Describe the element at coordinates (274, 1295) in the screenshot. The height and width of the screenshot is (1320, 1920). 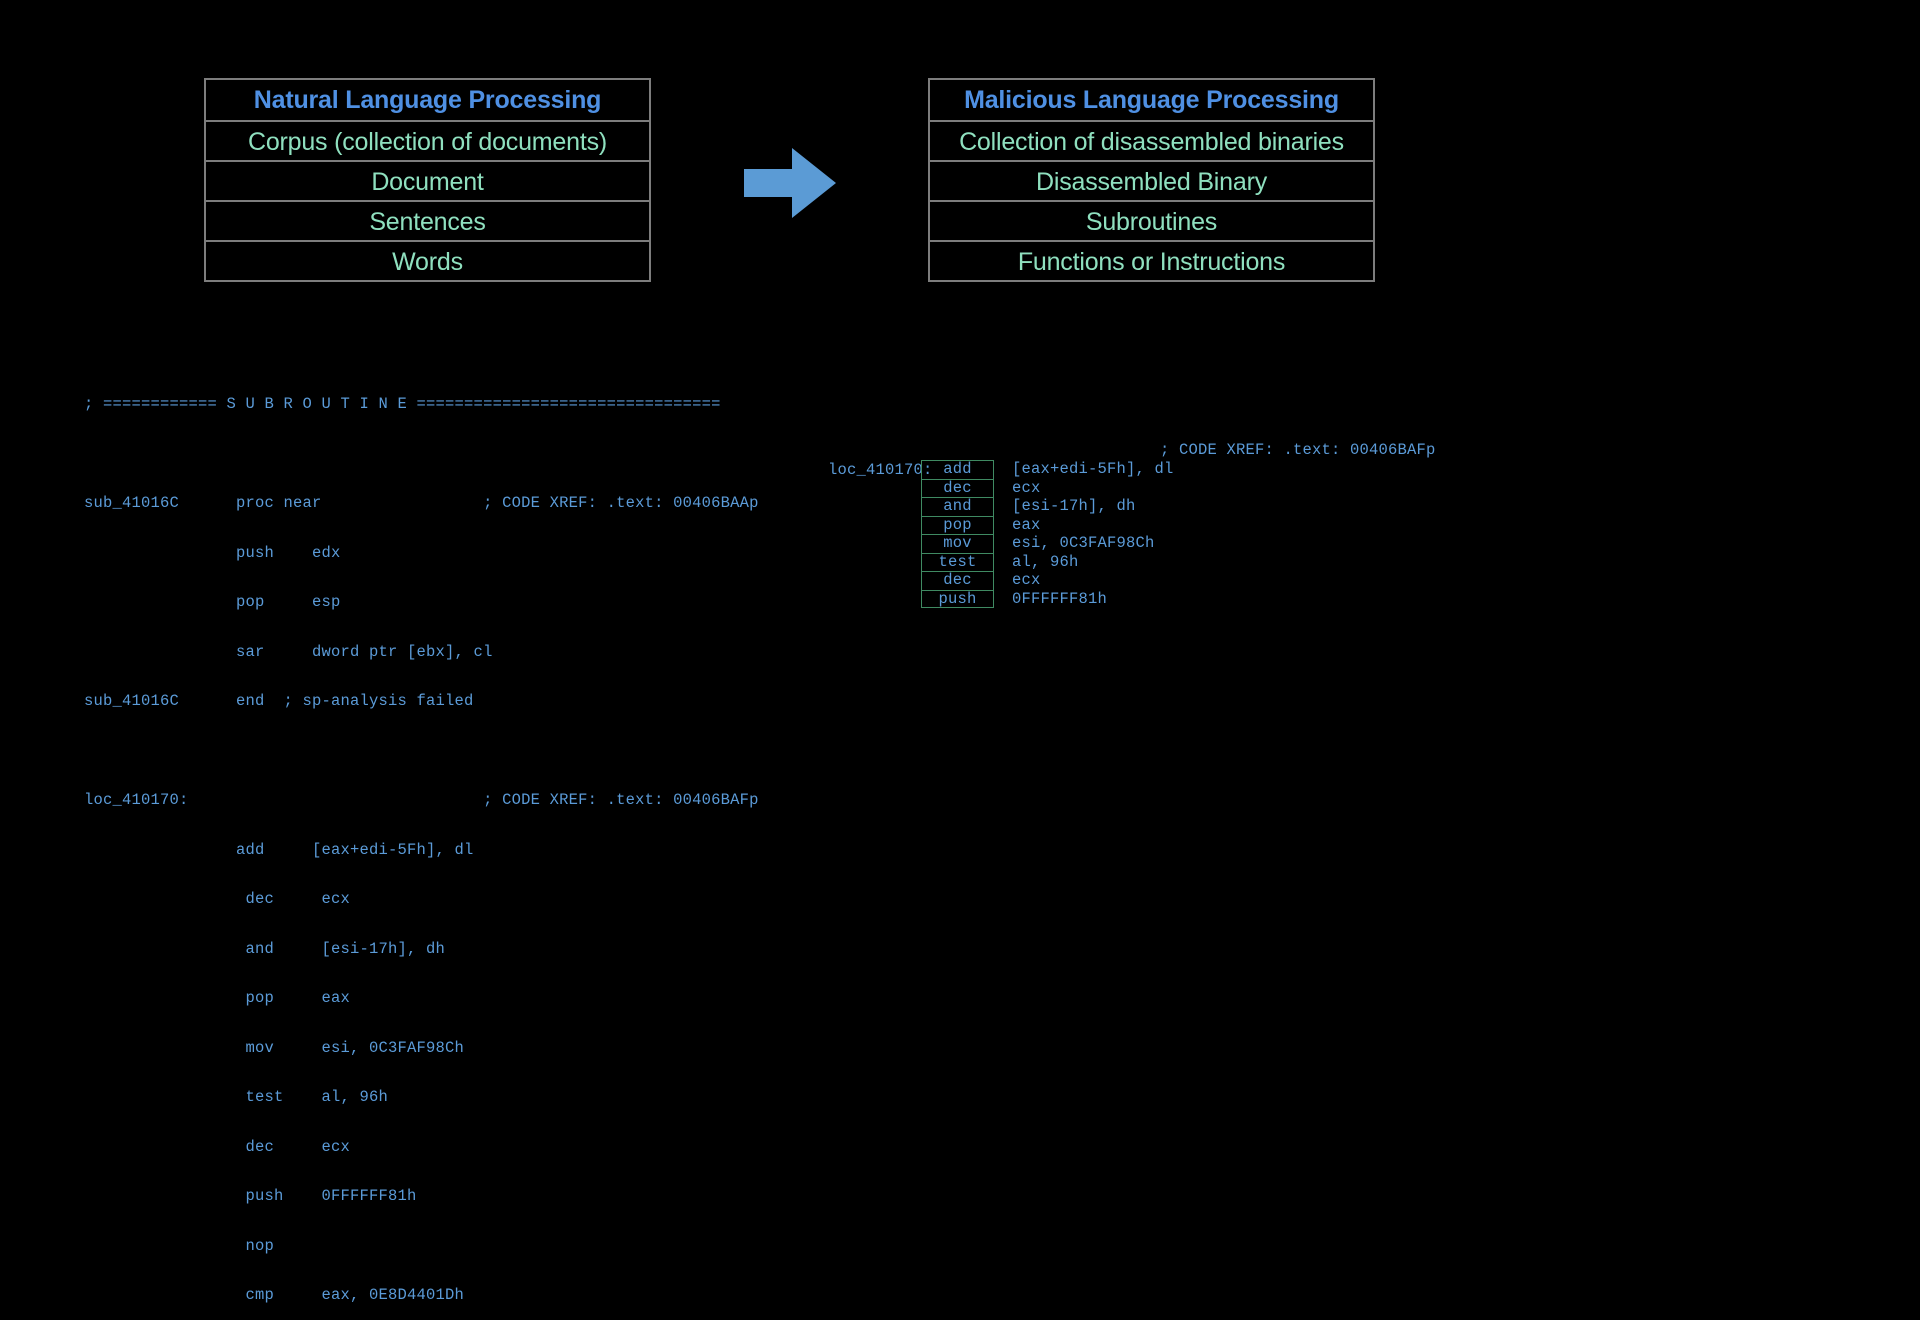
I see `code-line: cmp eax, 0E8D4401Dh` at that location.